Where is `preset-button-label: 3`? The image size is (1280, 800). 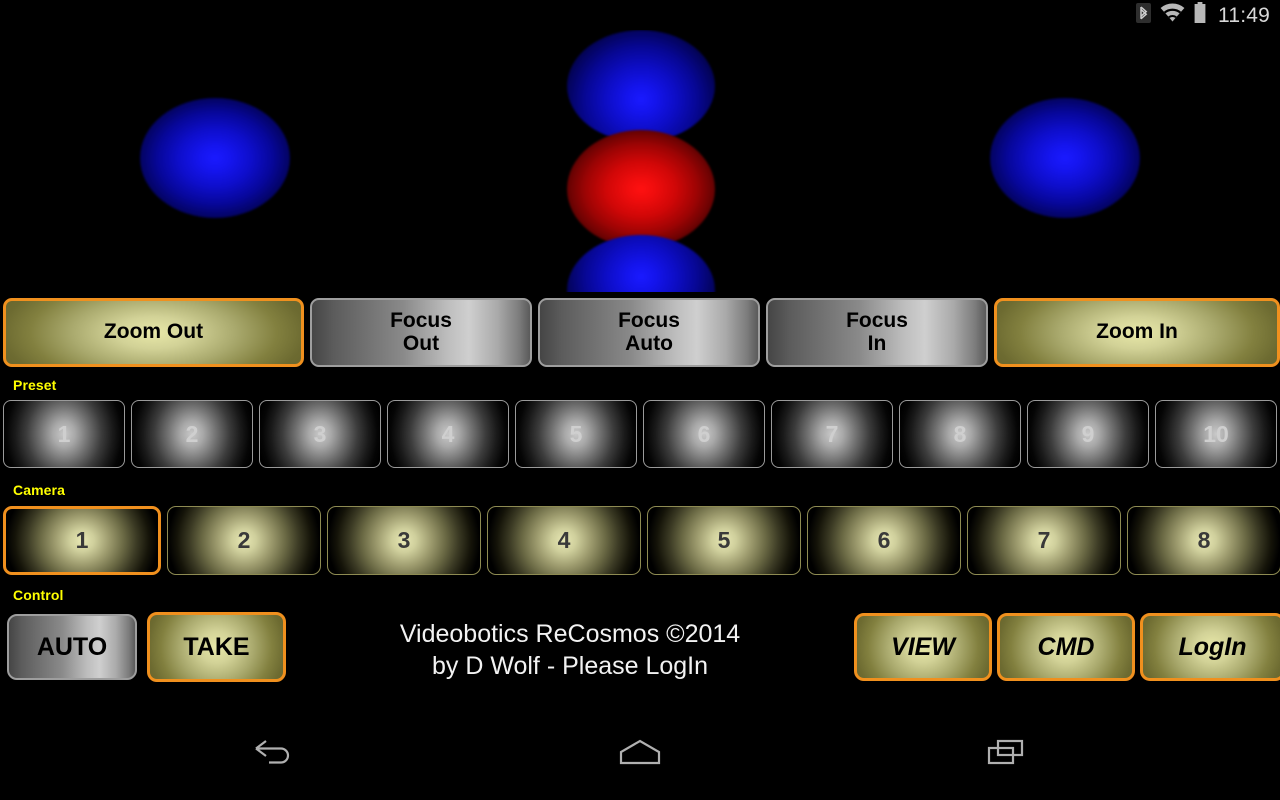 preset-button-label: 3 is located at coordinates (320, 433).